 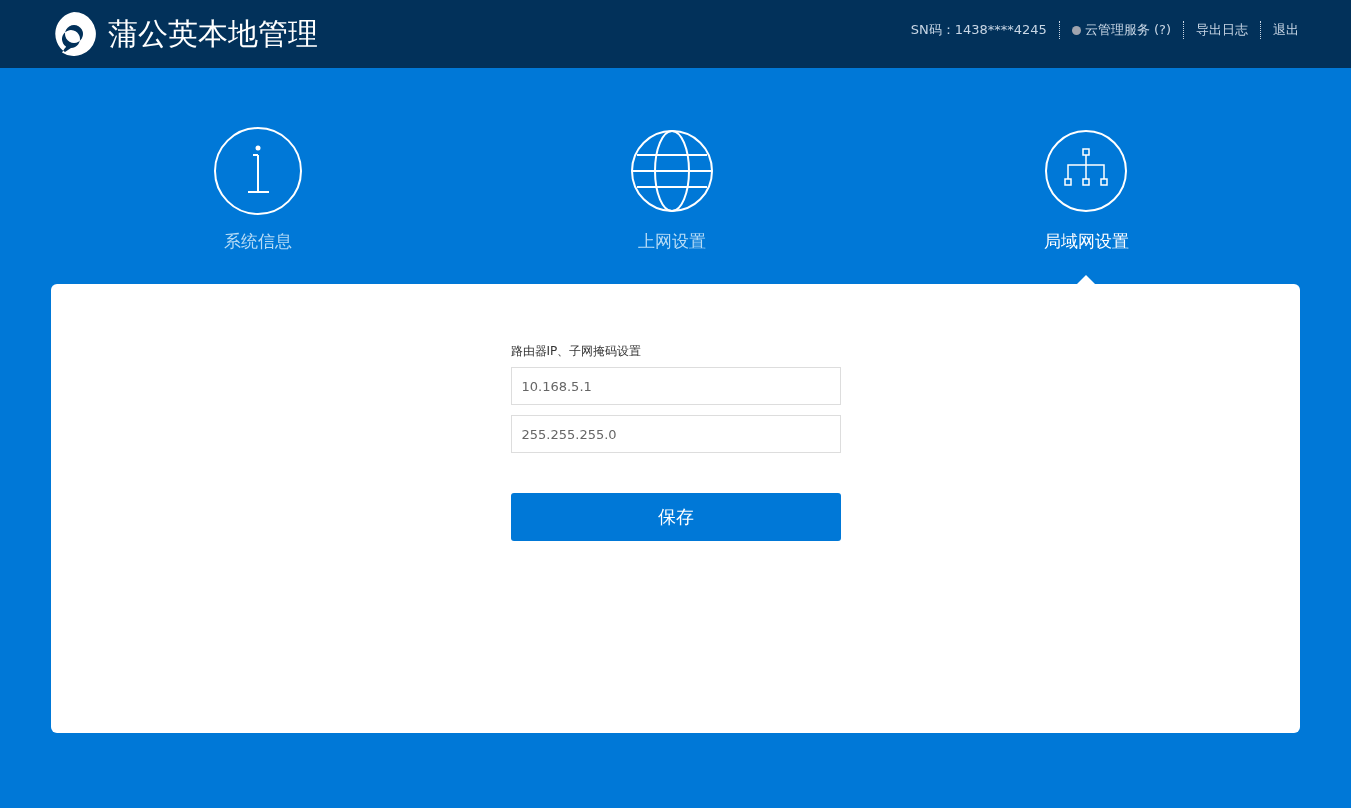 I want to click on input-field: 10.168.5.1, so click(x=675, y=386).